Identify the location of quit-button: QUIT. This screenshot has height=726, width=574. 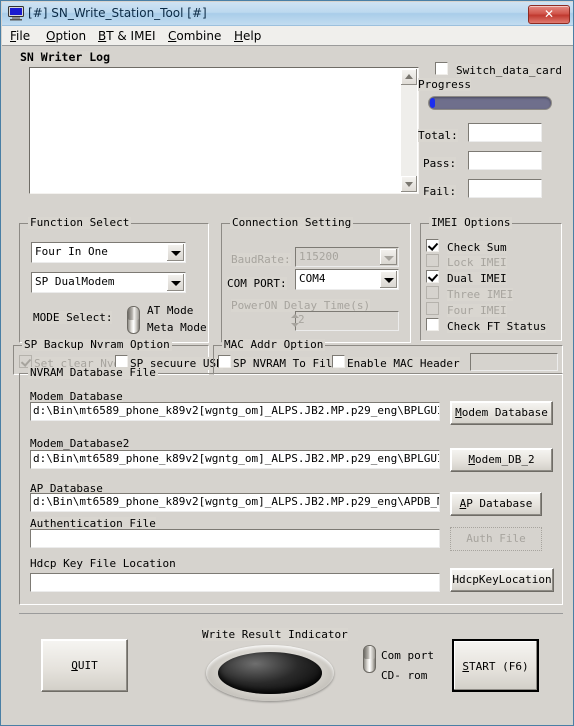
(84, 665).